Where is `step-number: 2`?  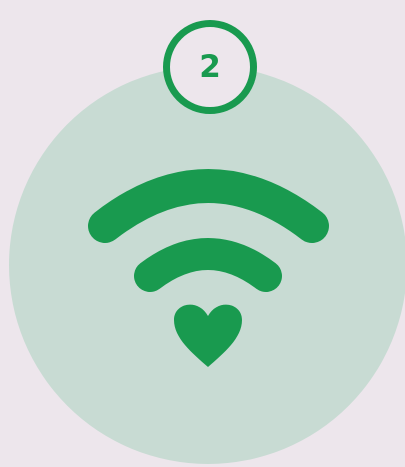
step-number: 2 is located at coordinates (210, 66).